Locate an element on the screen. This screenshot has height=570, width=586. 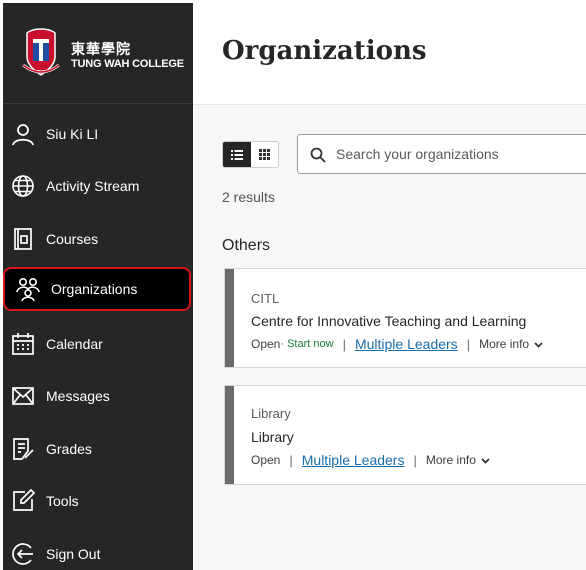
list-view-icon is located at coordinates (236, 154).